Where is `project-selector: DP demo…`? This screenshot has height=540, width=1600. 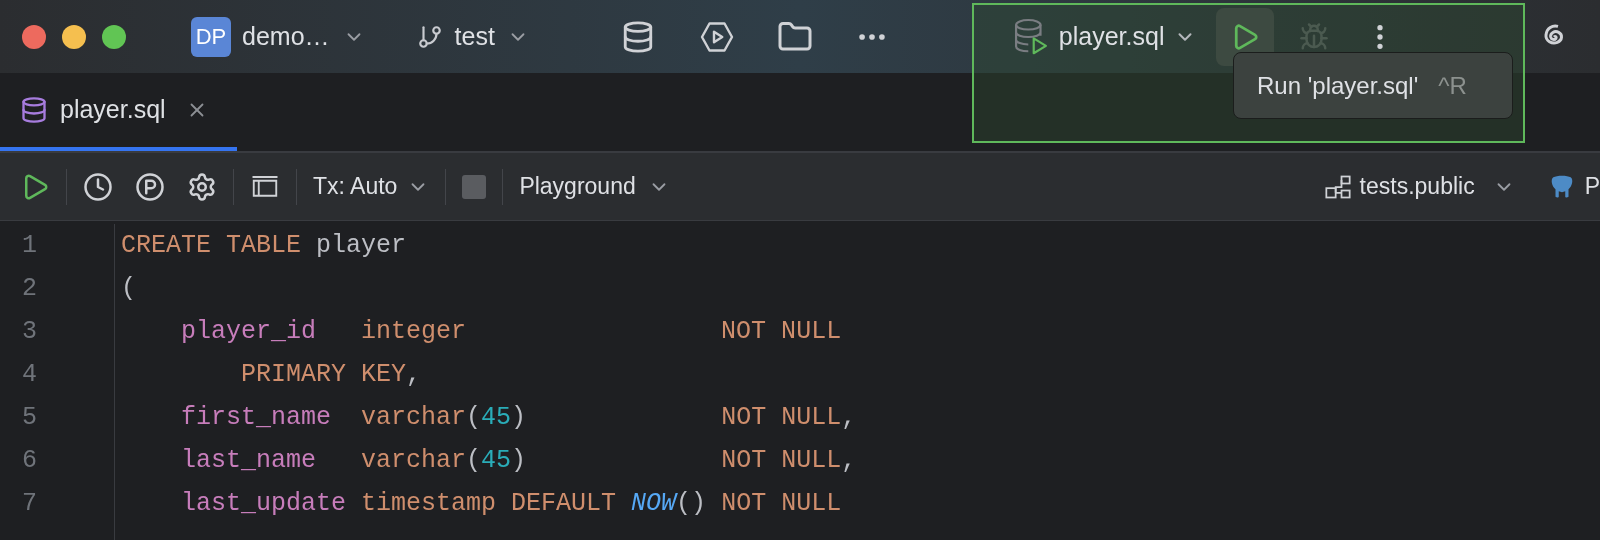 project-selector: DP demo… is located at coordinates (278, 36).